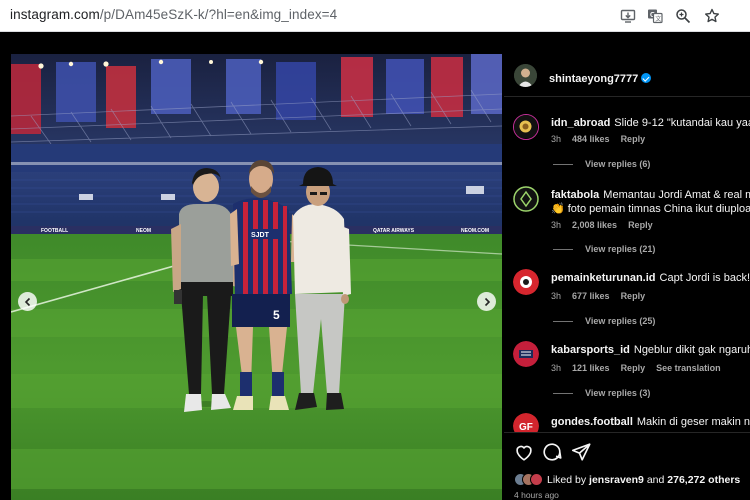  What do you see at coordinates (703, 480) in the screenshot?
I see `liked-by-others: 276,272 others` at bounding box center [703, 480].